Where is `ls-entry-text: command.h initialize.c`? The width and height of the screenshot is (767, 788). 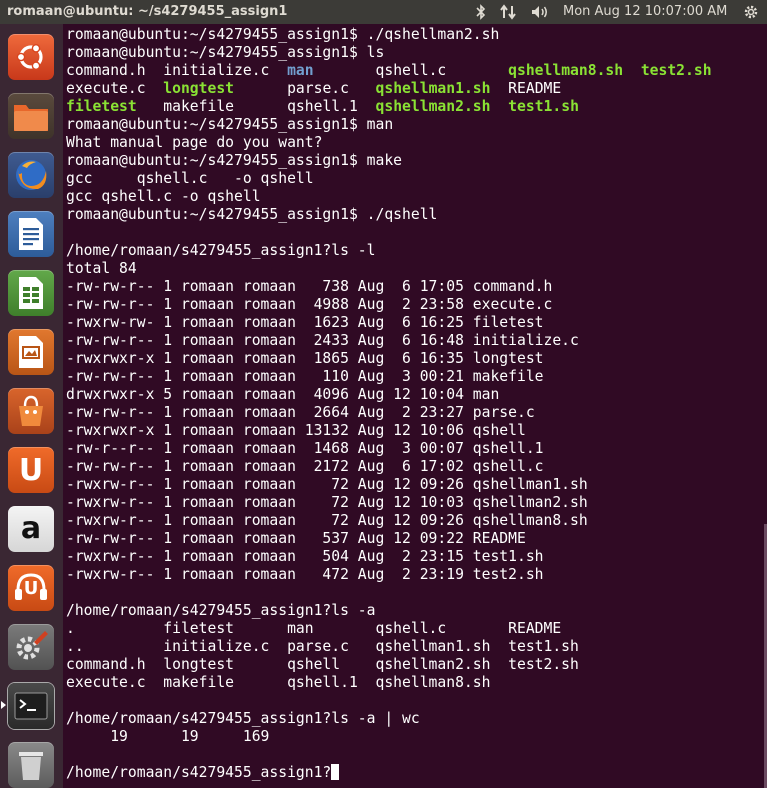
ls-entry-text: command.h initialize.c is located at coordinates (177, 70).